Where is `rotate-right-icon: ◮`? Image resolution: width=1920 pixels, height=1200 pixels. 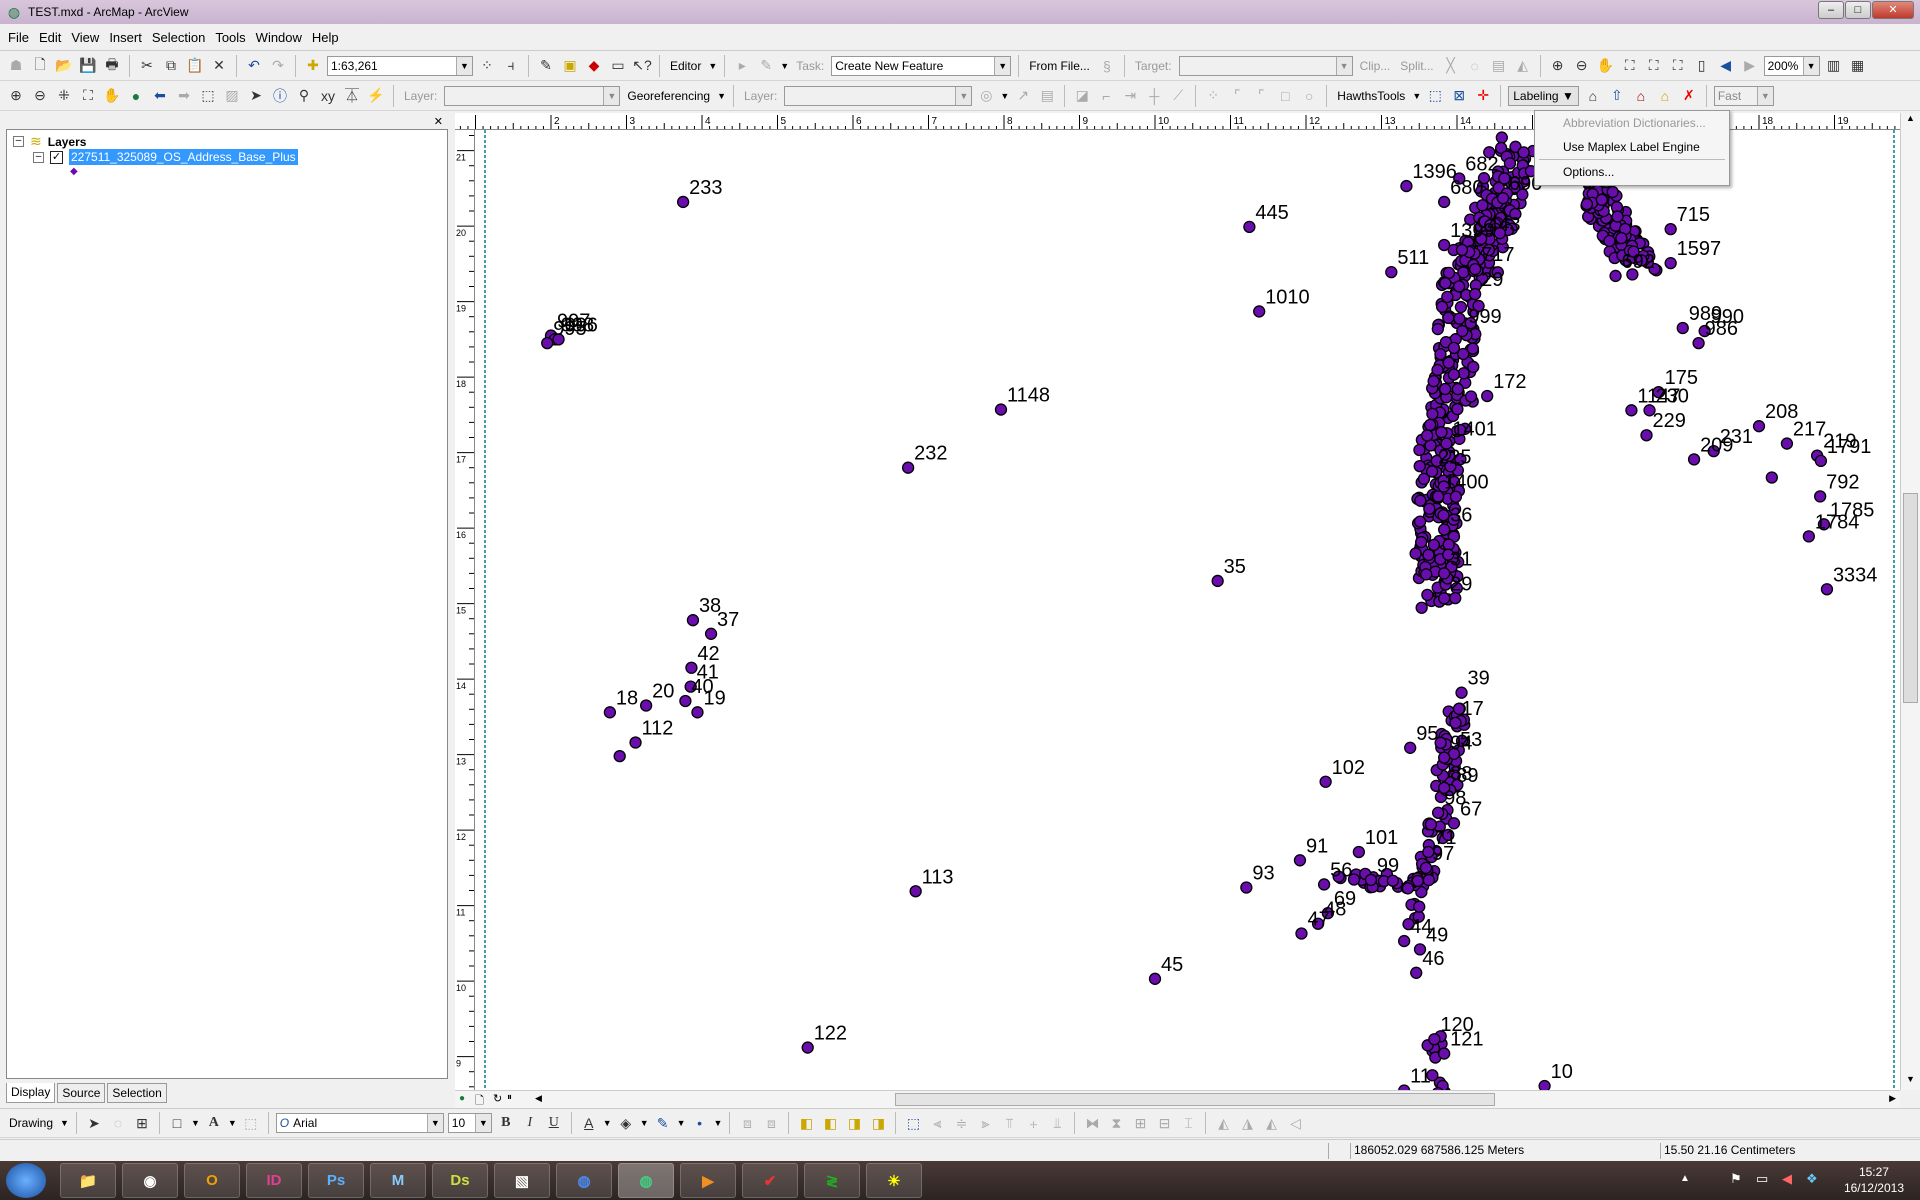
rotate-right-icon: ◮ is located at coordinates (1247, 1123).